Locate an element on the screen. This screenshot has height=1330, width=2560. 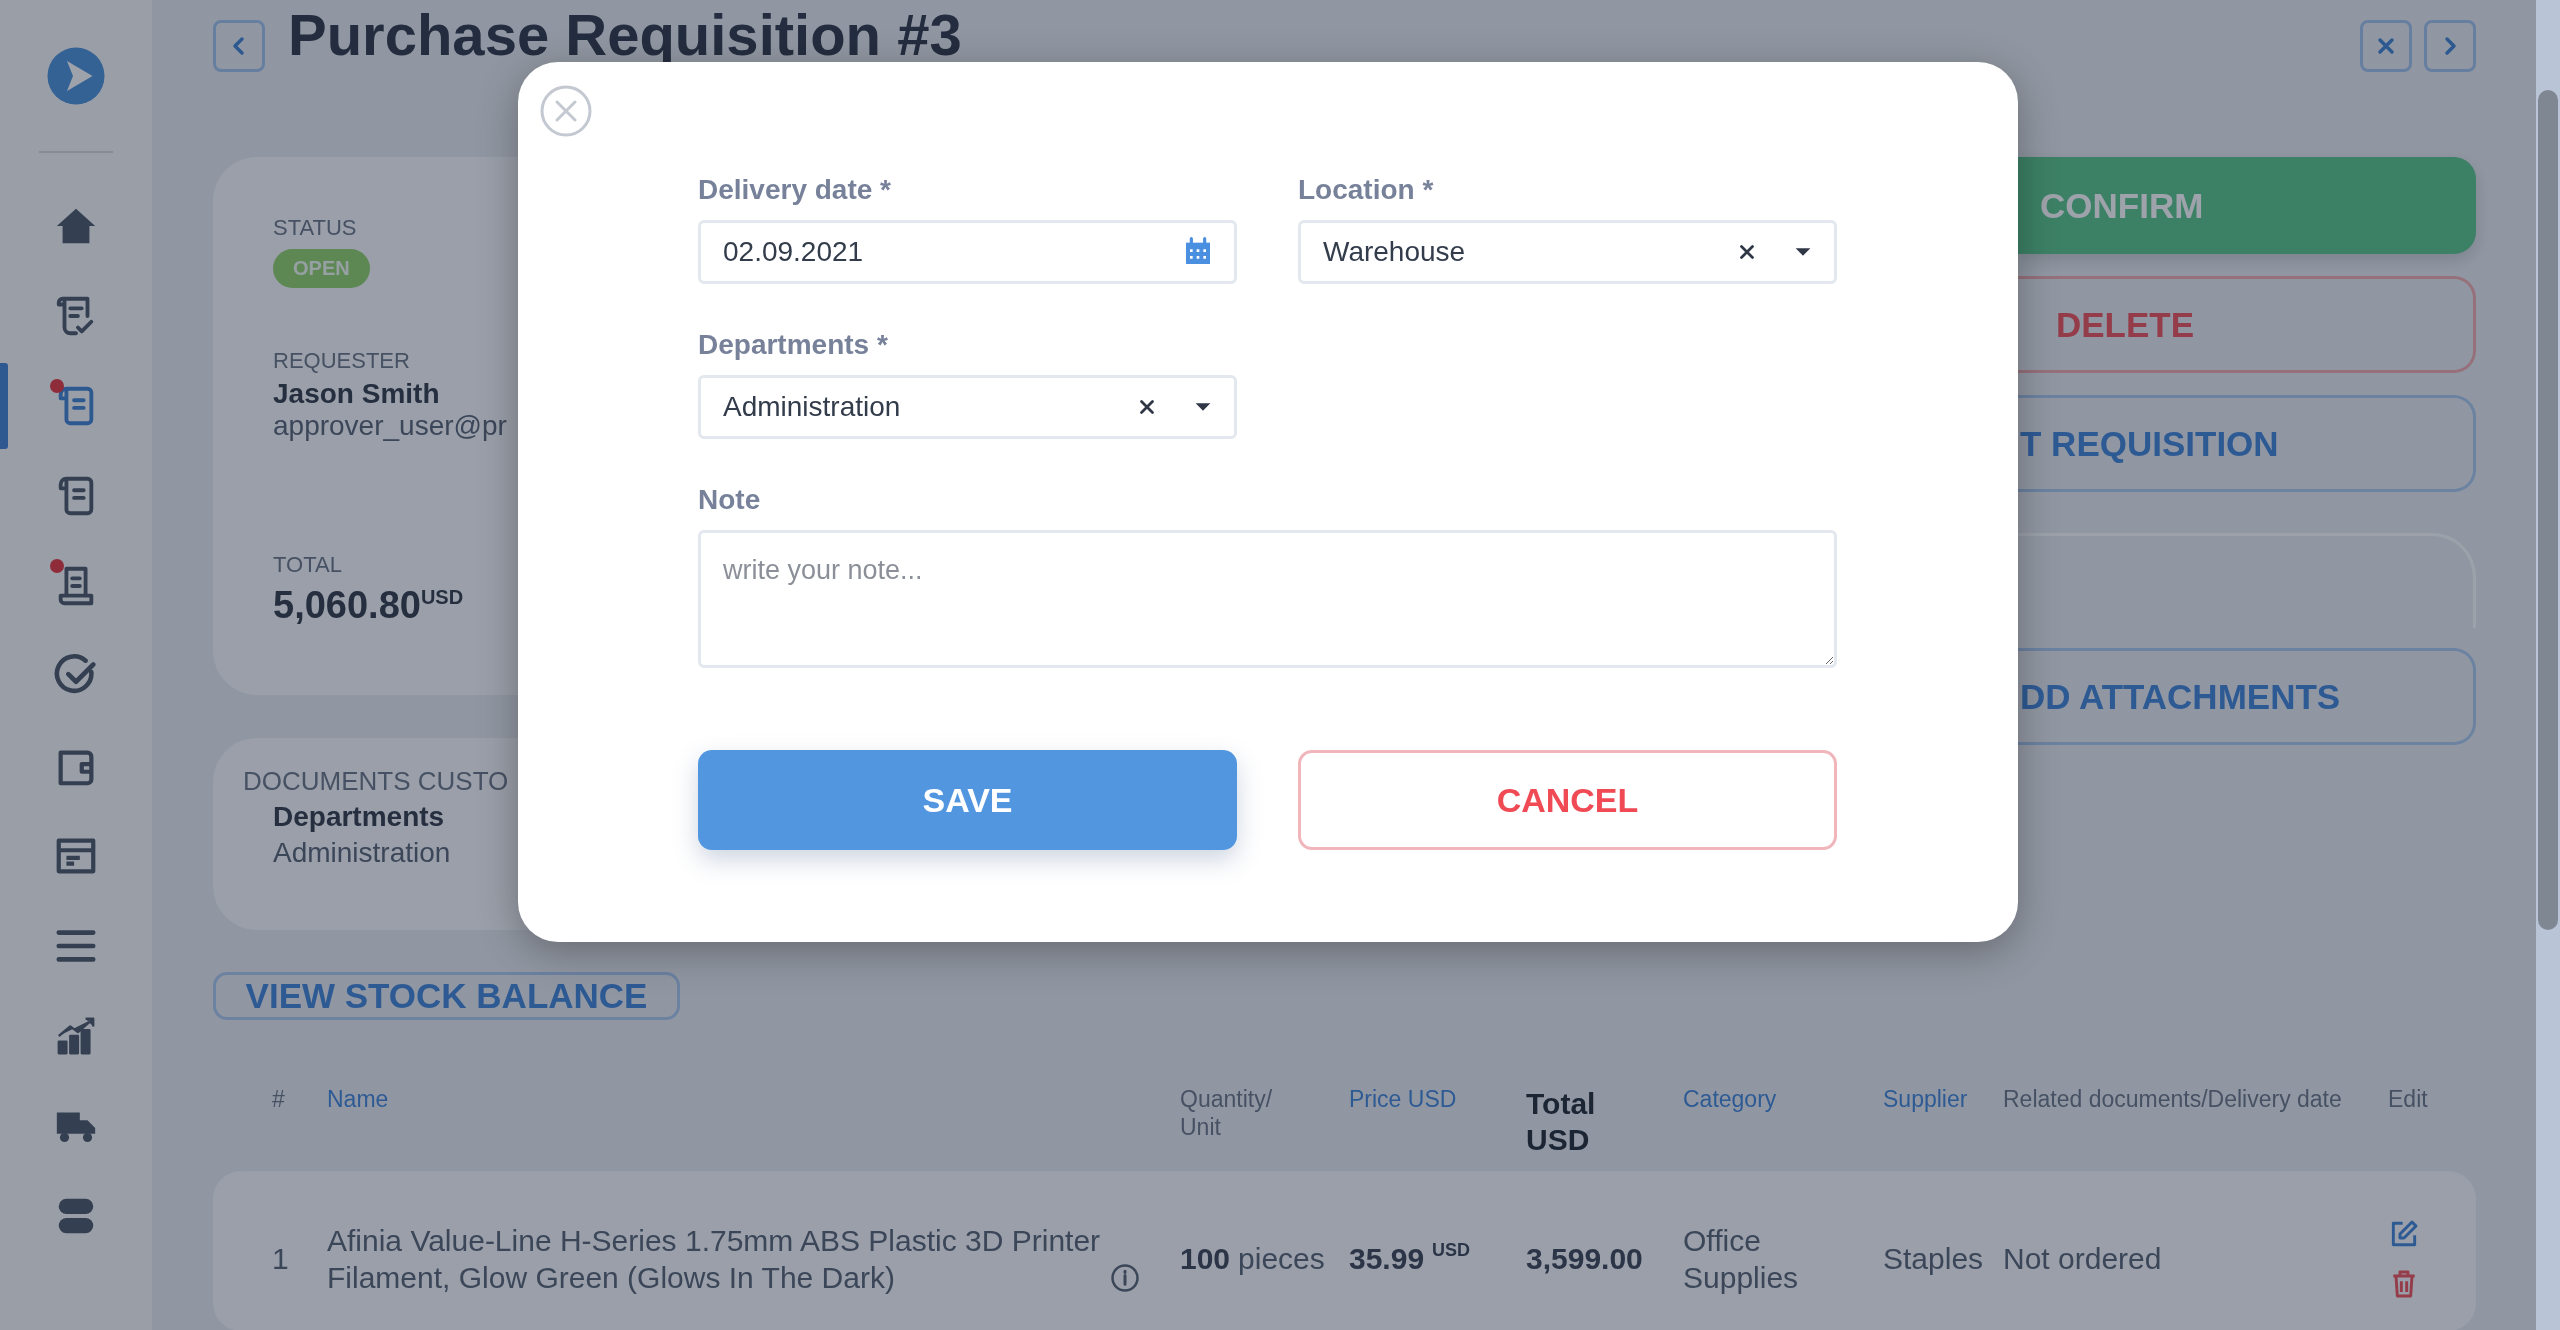
field-label: Note is located at coordinates (730, 500).